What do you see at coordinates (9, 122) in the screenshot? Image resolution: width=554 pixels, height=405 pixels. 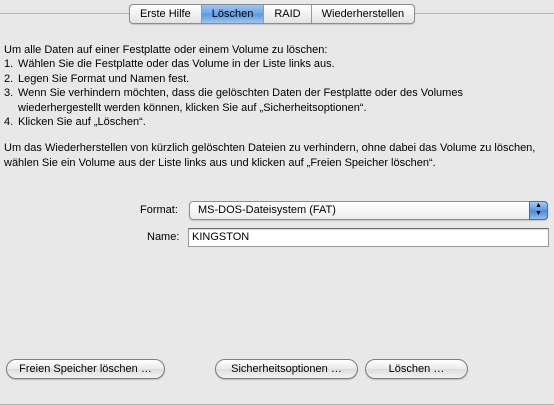 I see `step-number: 4.` at bounding box center [9, 122].